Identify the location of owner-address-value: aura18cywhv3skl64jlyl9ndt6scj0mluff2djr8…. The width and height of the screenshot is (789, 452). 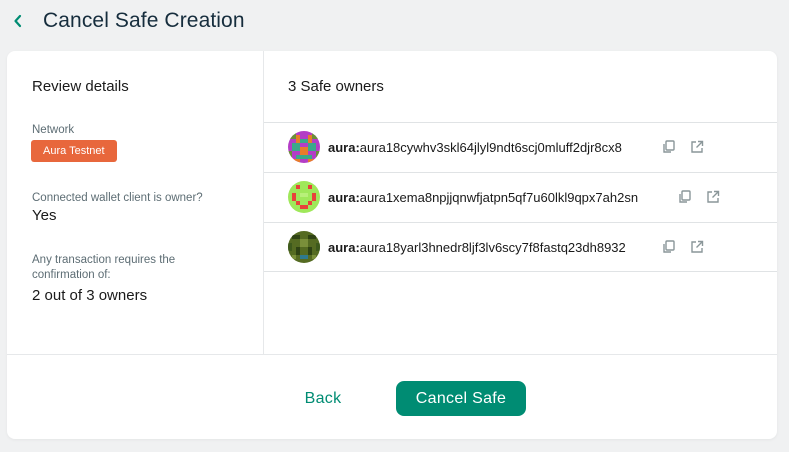
(490, 147).